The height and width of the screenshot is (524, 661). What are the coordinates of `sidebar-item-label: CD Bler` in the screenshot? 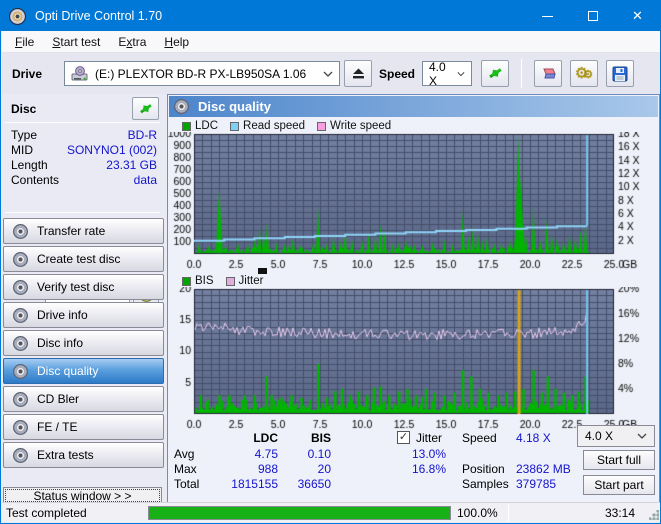 It's located at (58, 399).